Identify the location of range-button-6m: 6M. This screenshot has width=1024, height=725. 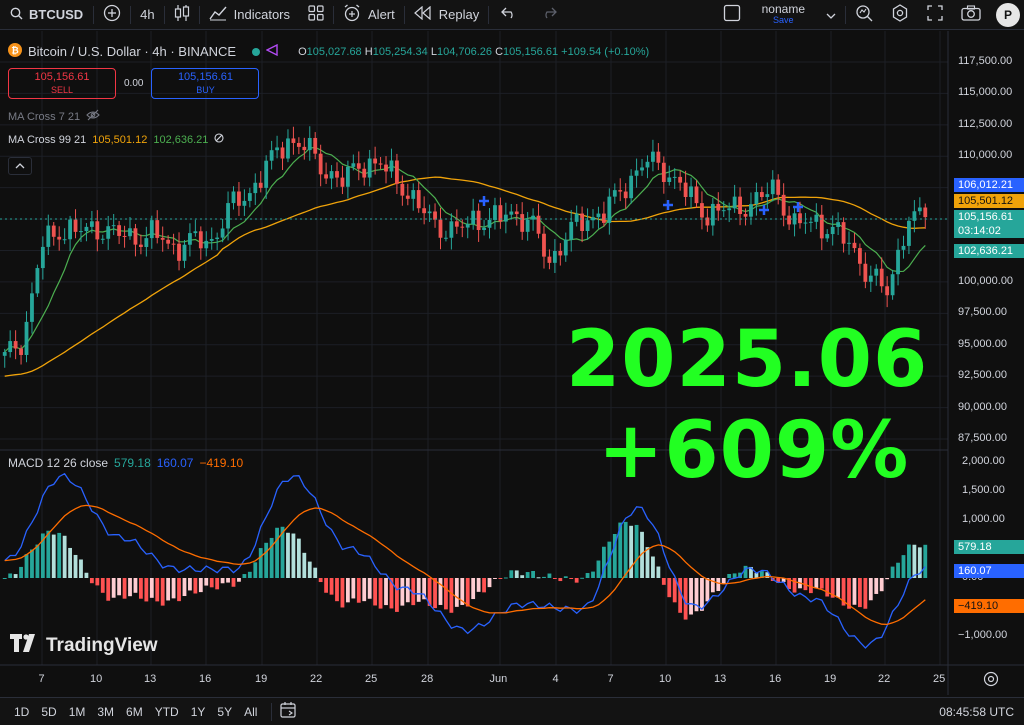
(134, 712).